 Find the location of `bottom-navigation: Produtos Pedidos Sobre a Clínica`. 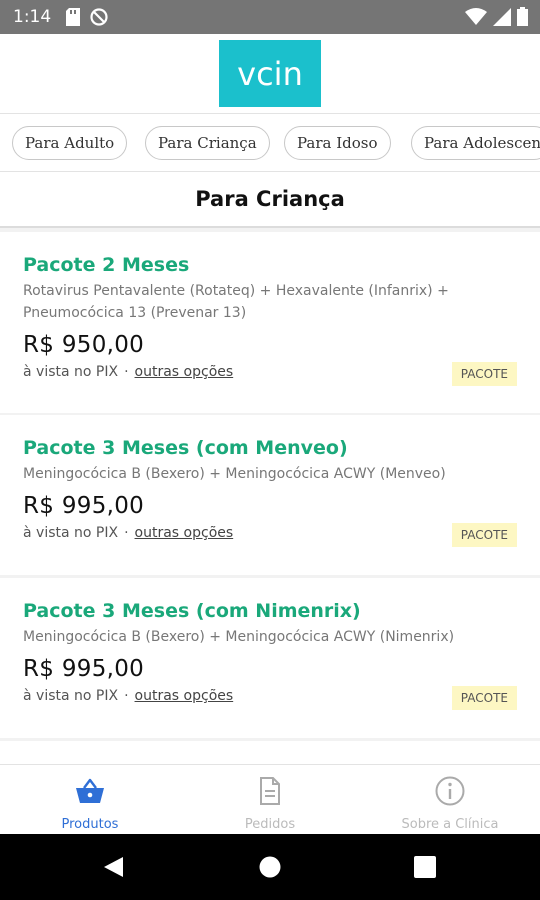

bottom-navigation: Produtos Pedidos Sobre a Clínica is located at coordinates (270, 799).